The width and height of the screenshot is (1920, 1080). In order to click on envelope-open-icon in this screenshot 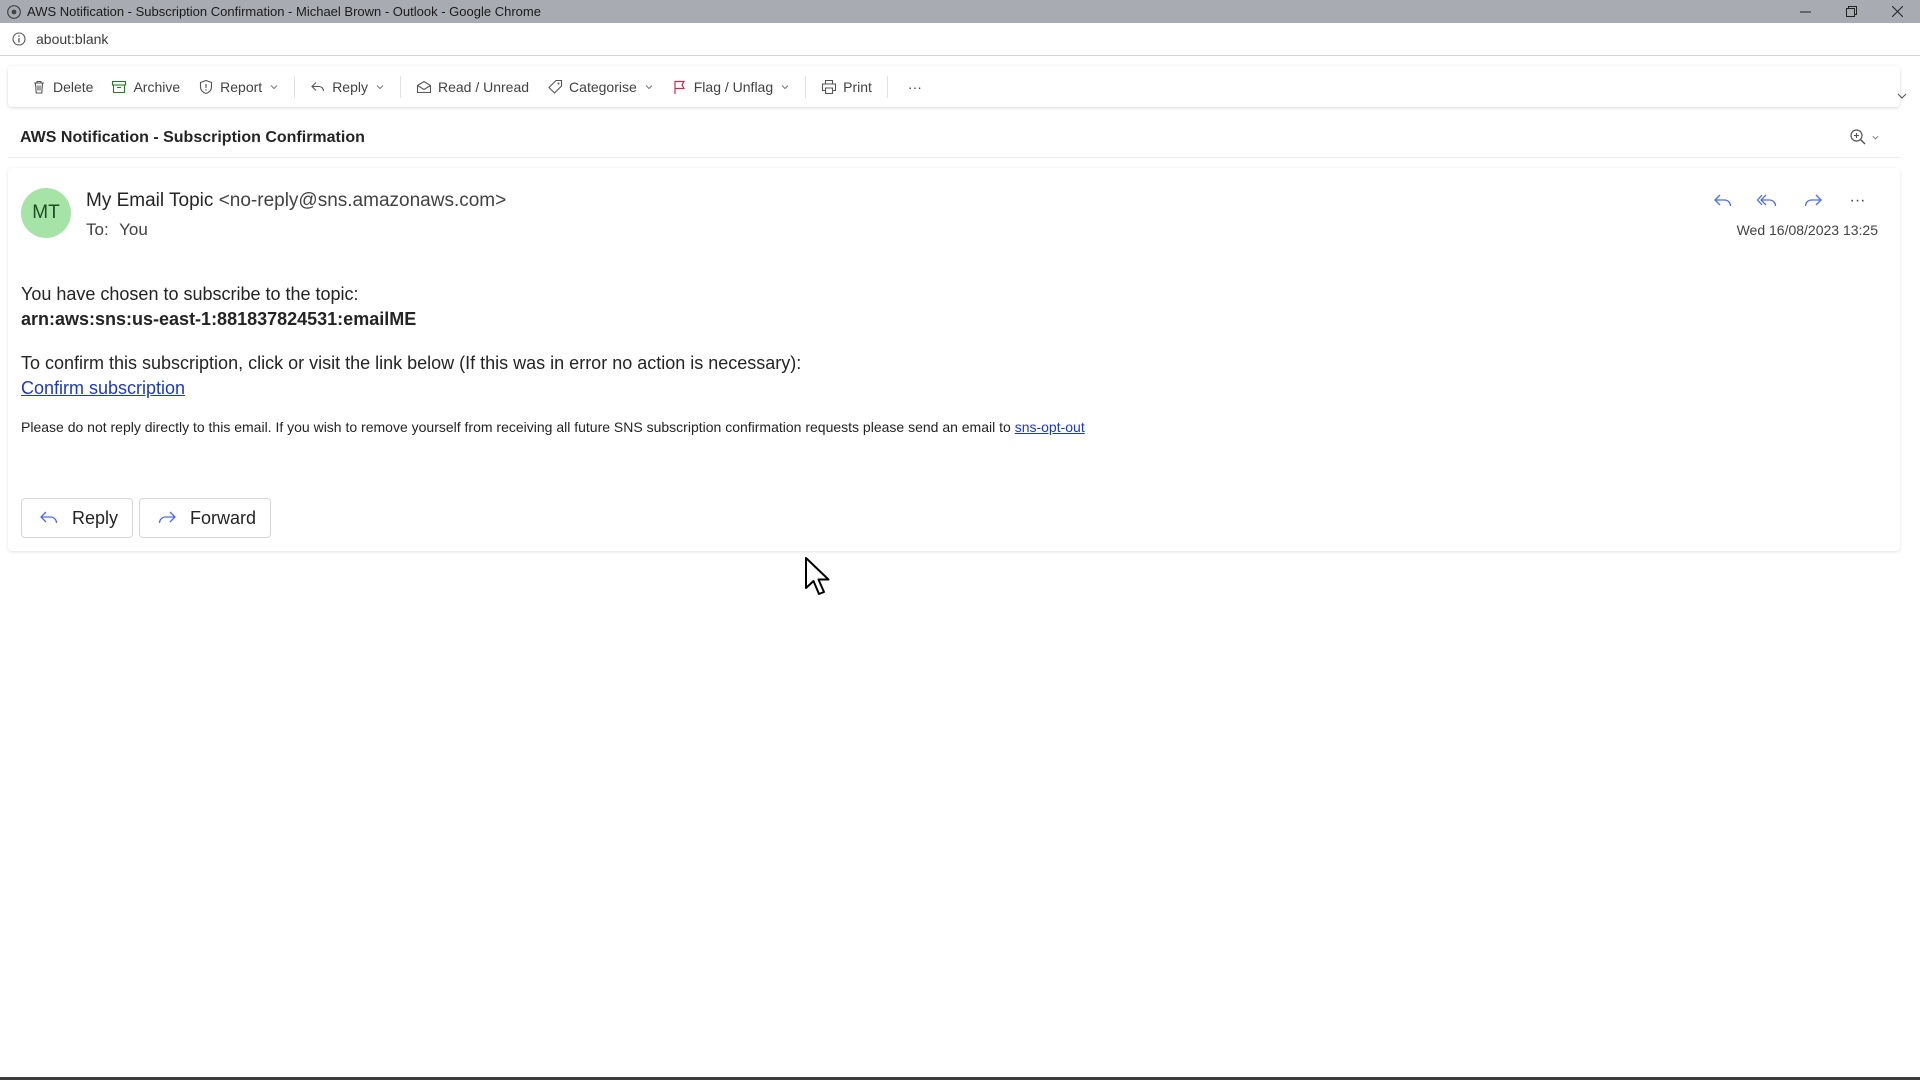, I will do `click(424, 86)`.